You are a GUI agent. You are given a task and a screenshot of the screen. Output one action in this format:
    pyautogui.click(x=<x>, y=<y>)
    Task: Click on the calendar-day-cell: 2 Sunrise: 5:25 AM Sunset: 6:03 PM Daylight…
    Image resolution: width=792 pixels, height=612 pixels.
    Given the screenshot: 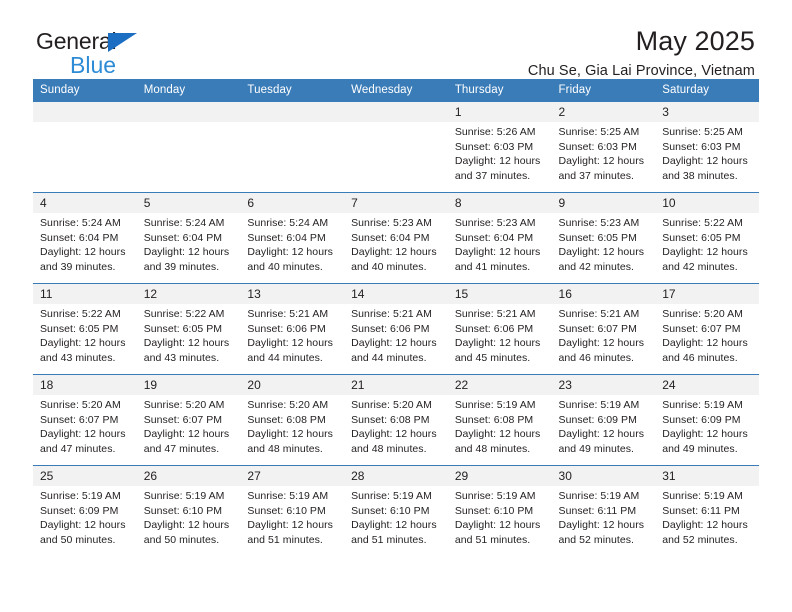 What is the action you would take?
    pyautogui.click(x=603, y=146)
    